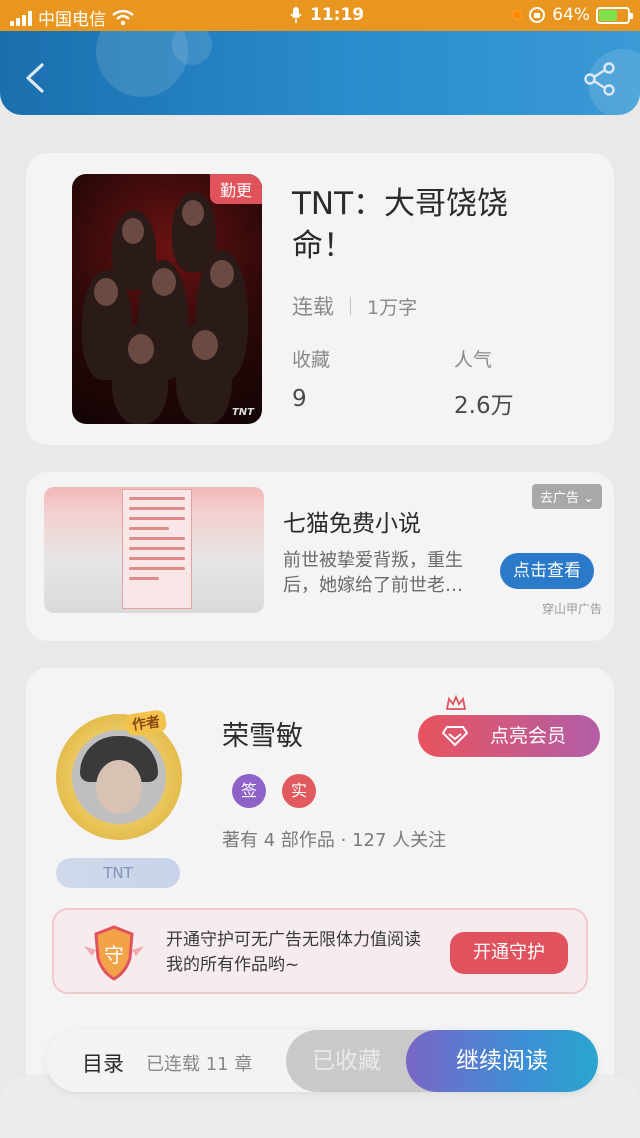 The image size is (640, 1138). Describe the element at coordinates (509, 953) in the screenshot. I see `guard-button: 开通守护` at that location.